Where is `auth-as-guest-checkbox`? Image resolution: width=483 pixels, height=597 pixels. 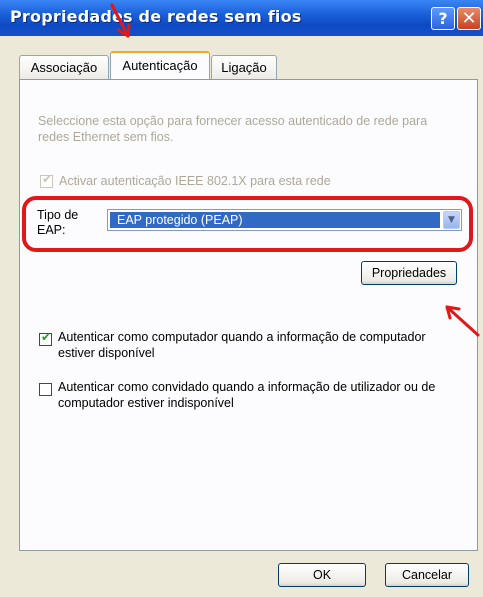
auth-as-guest-checkbox is located at coordinates (45, 389).